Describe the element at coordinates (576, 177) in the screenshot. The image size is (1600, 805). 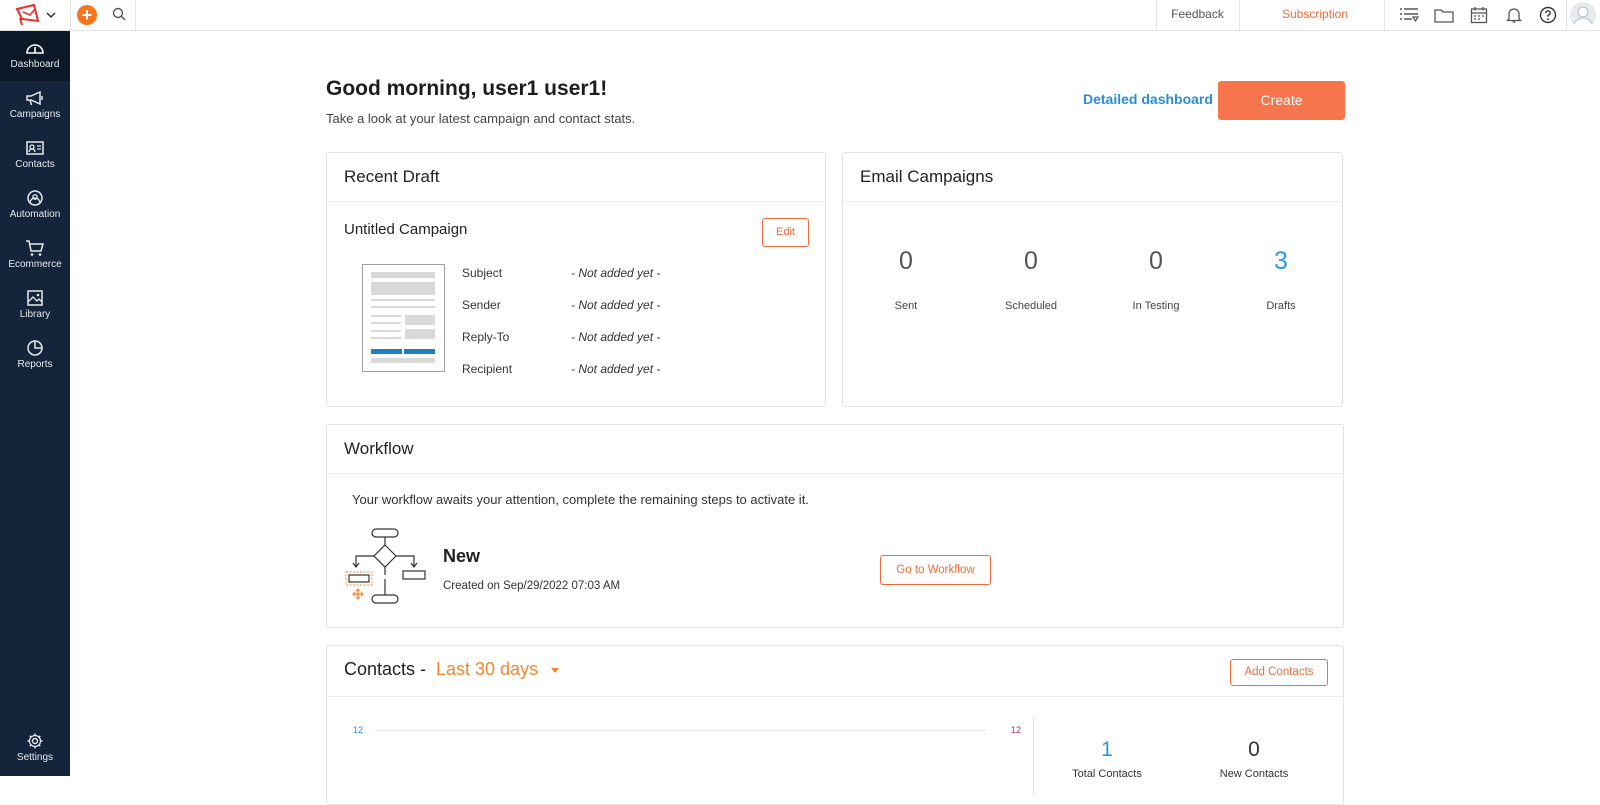
I see `recent-draft-title: Recent Draft` at that location.